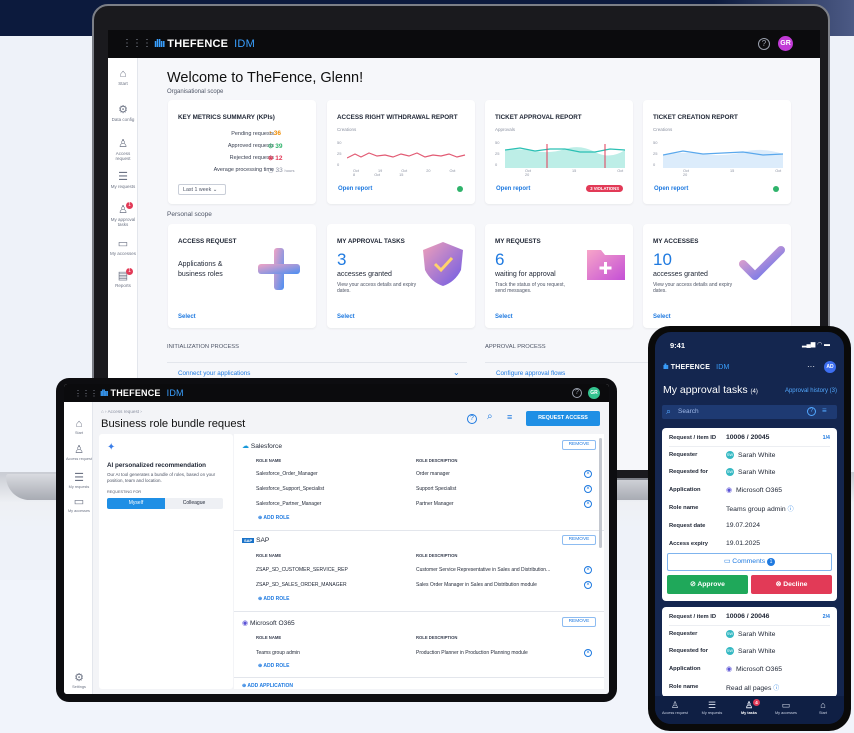 The image size is (854, 733). Describe the element at coordinates (729, 490) in the screenshot. I see `o365-logo: ◉` at that location.